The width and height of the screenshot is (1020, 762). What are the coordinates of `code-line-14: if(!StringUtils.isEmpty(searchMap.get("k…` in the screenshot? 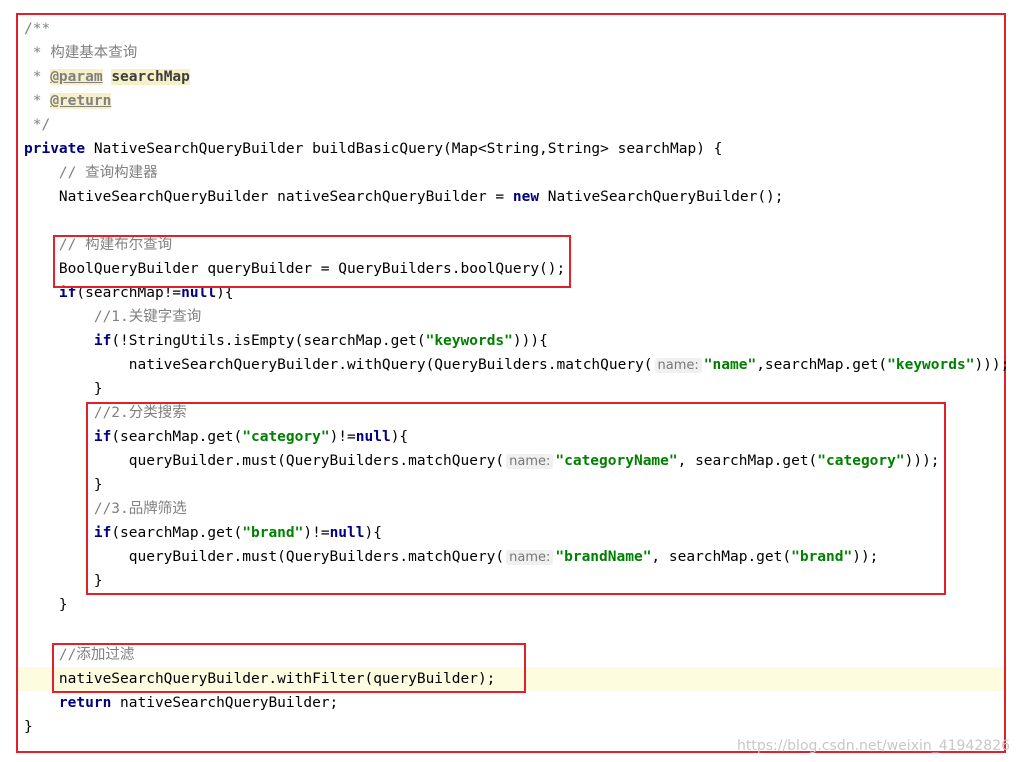 It's located at (286, 341).